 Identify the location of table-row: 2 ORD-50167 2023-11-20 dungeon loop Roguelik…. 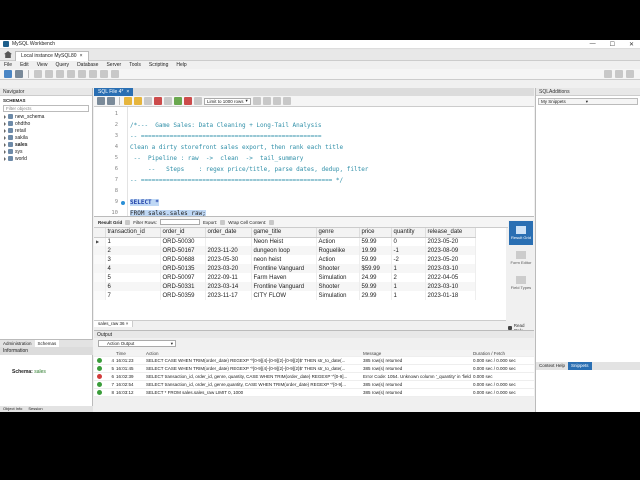
(285, 250).